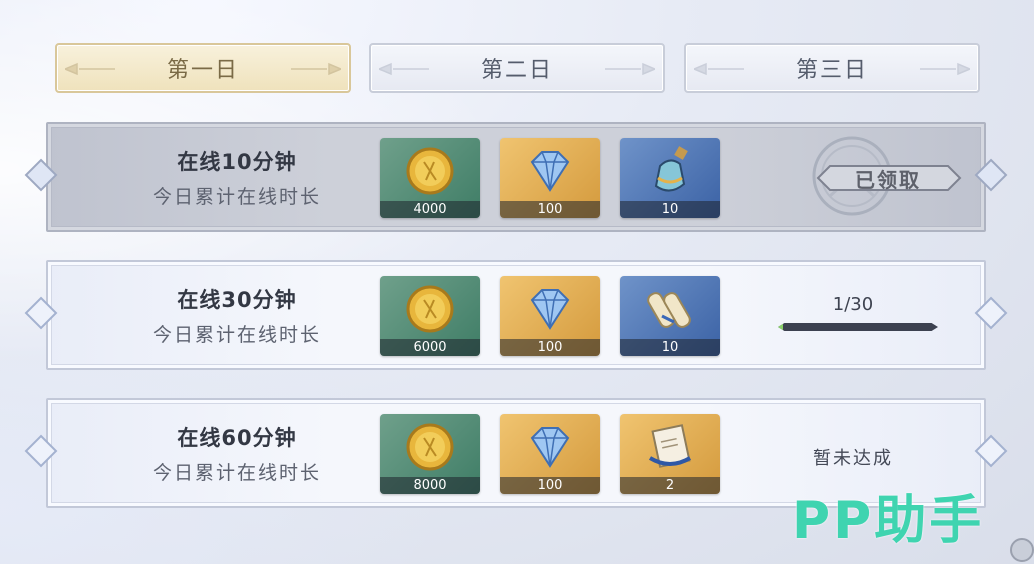 The height and width of the screenshot is (564, 1034). Describe the element at coordinates (670, 485) in the screenshot. I see `reward-count: 2` at that location.